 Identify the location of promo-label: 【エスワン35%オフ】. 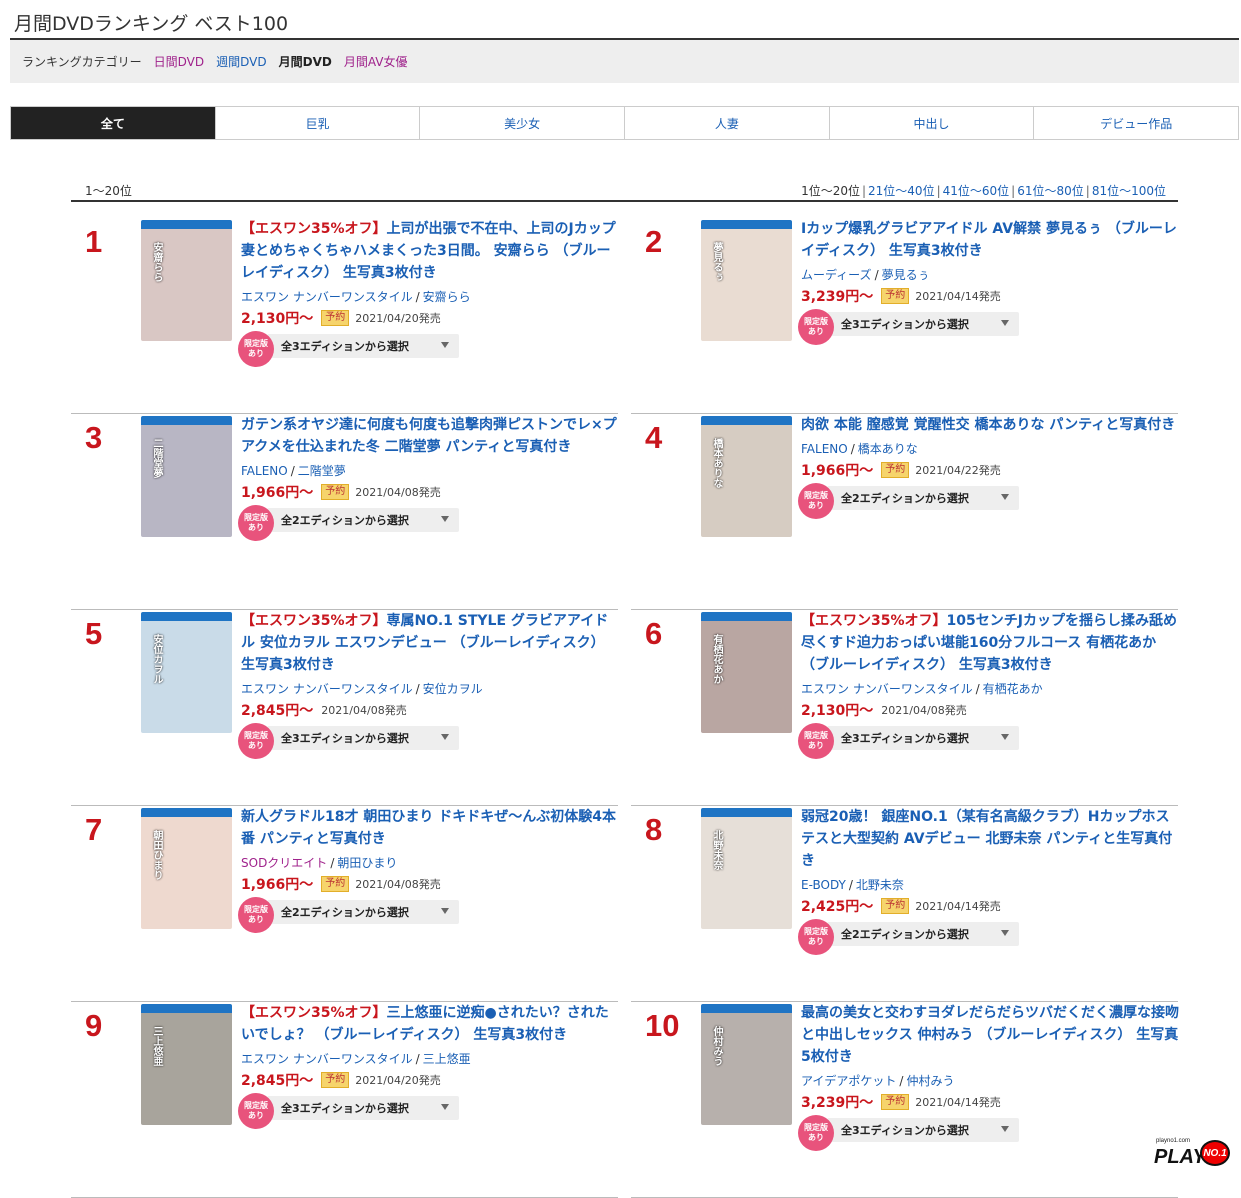
(314, 229).